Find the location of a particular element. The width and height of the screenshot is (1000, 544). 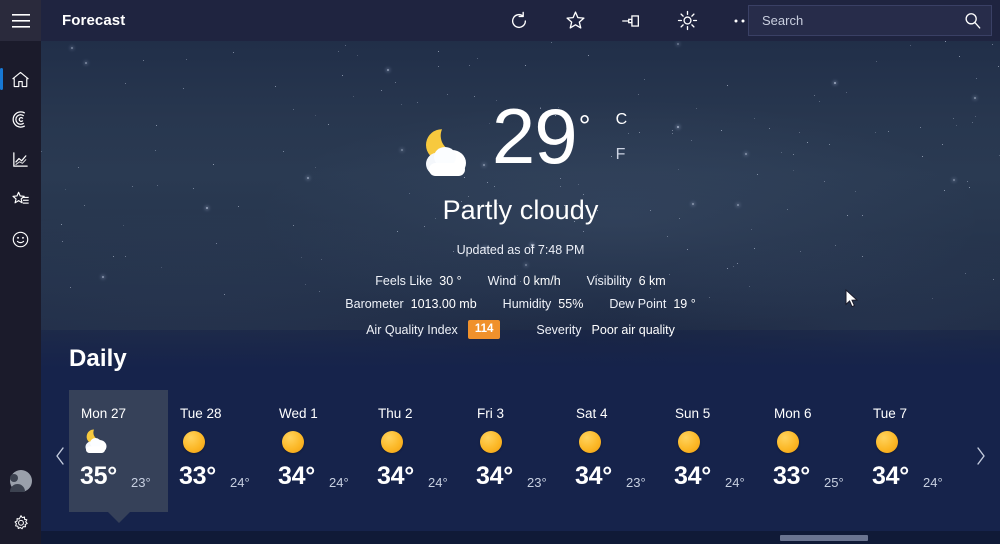

search-submit-button is located at coordinates (972, 20).